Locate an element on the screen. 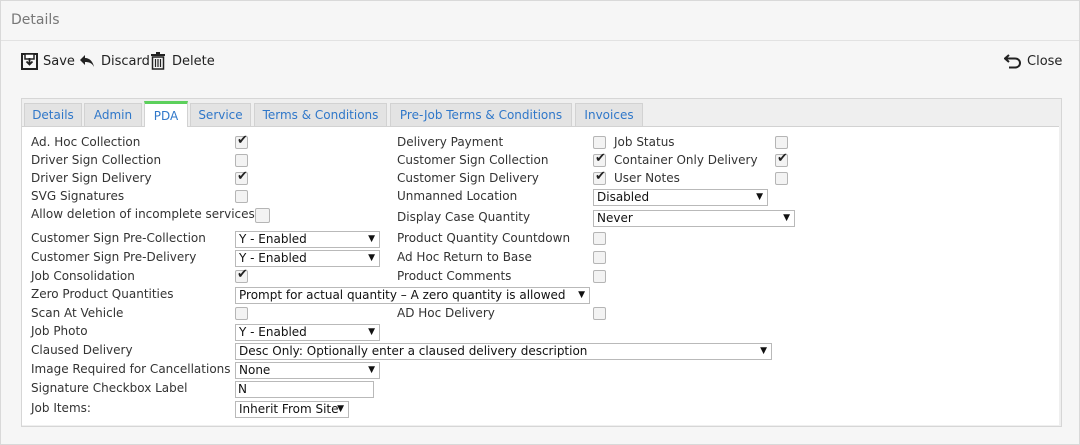  product-quantity-countdown-label: Product Quantity Countdown is located at coordinates (484, 238).